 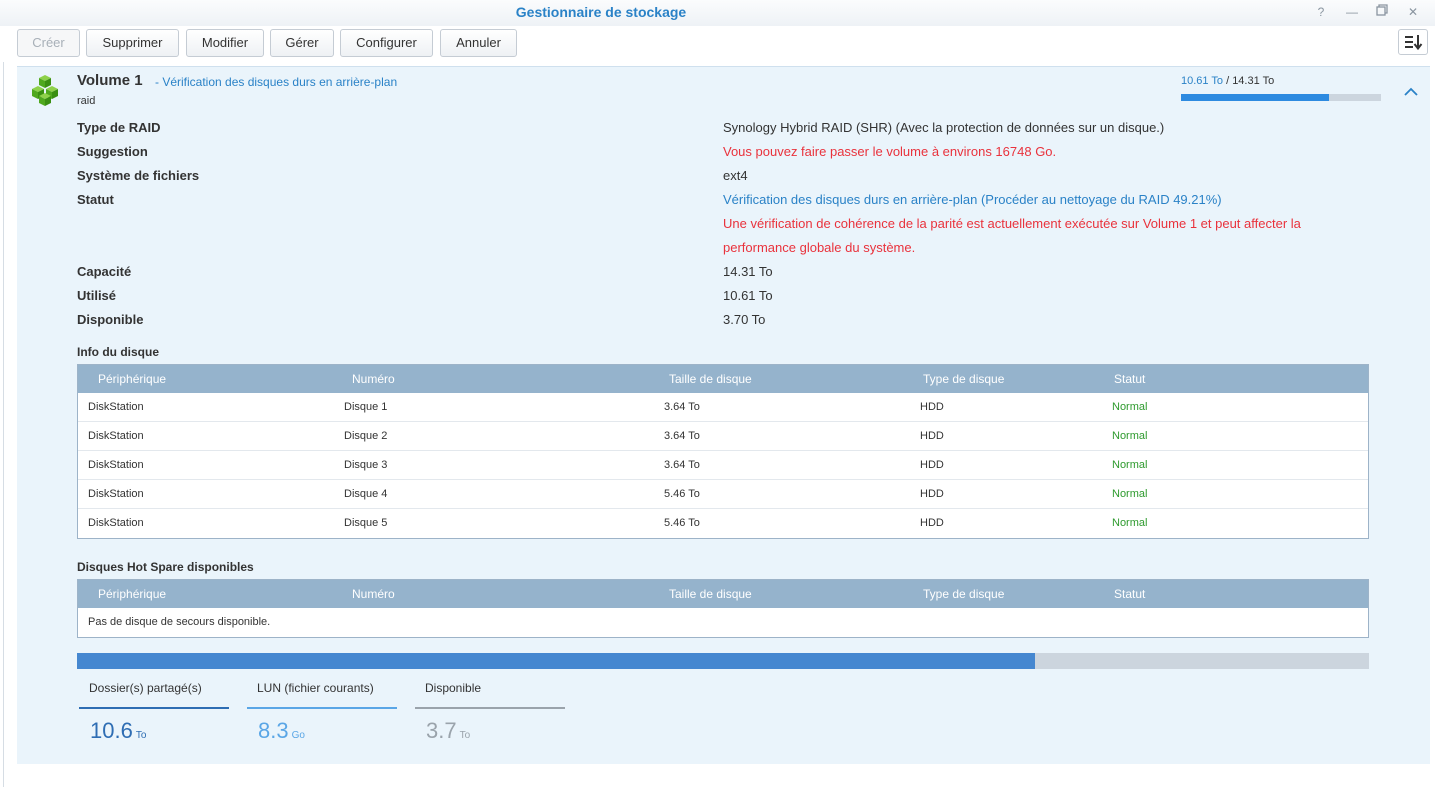 I want to click on suggestion-label: Suggestion, so click(x=112, y=151).